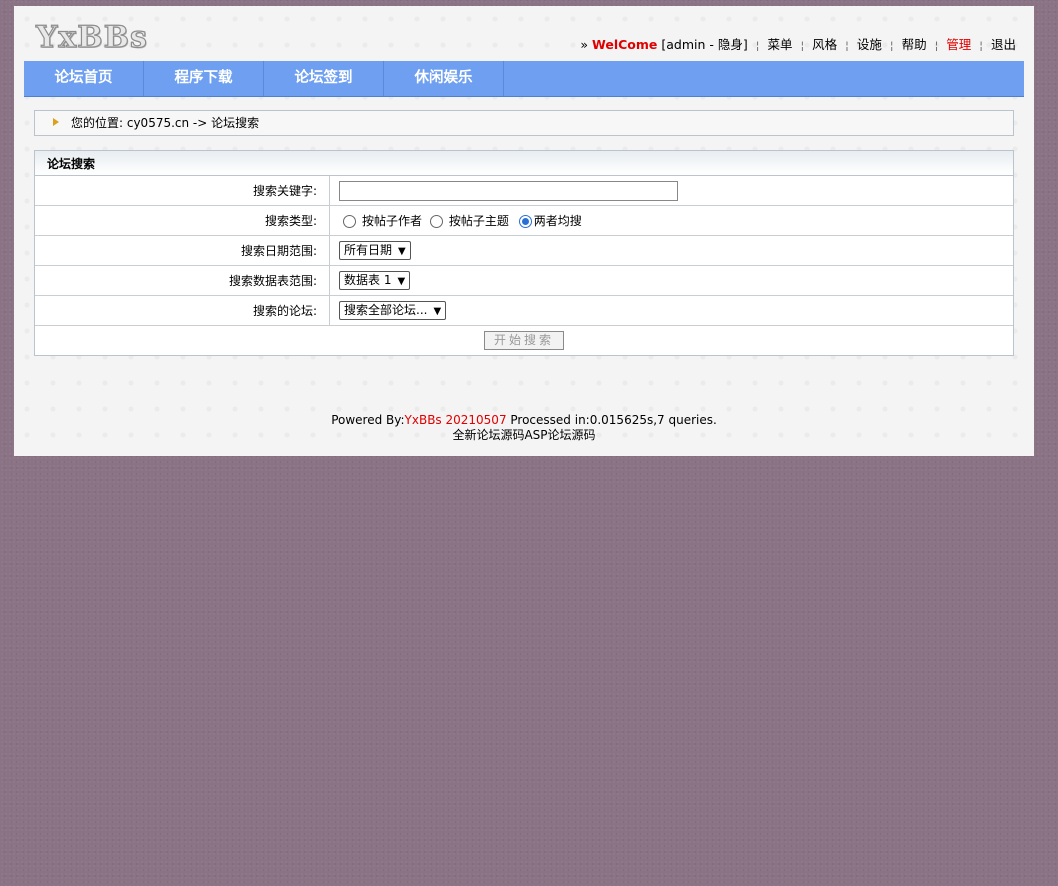 This screenshot has height=886, width=1058. I want to click on admin-link: 管理, so click(958, 43).